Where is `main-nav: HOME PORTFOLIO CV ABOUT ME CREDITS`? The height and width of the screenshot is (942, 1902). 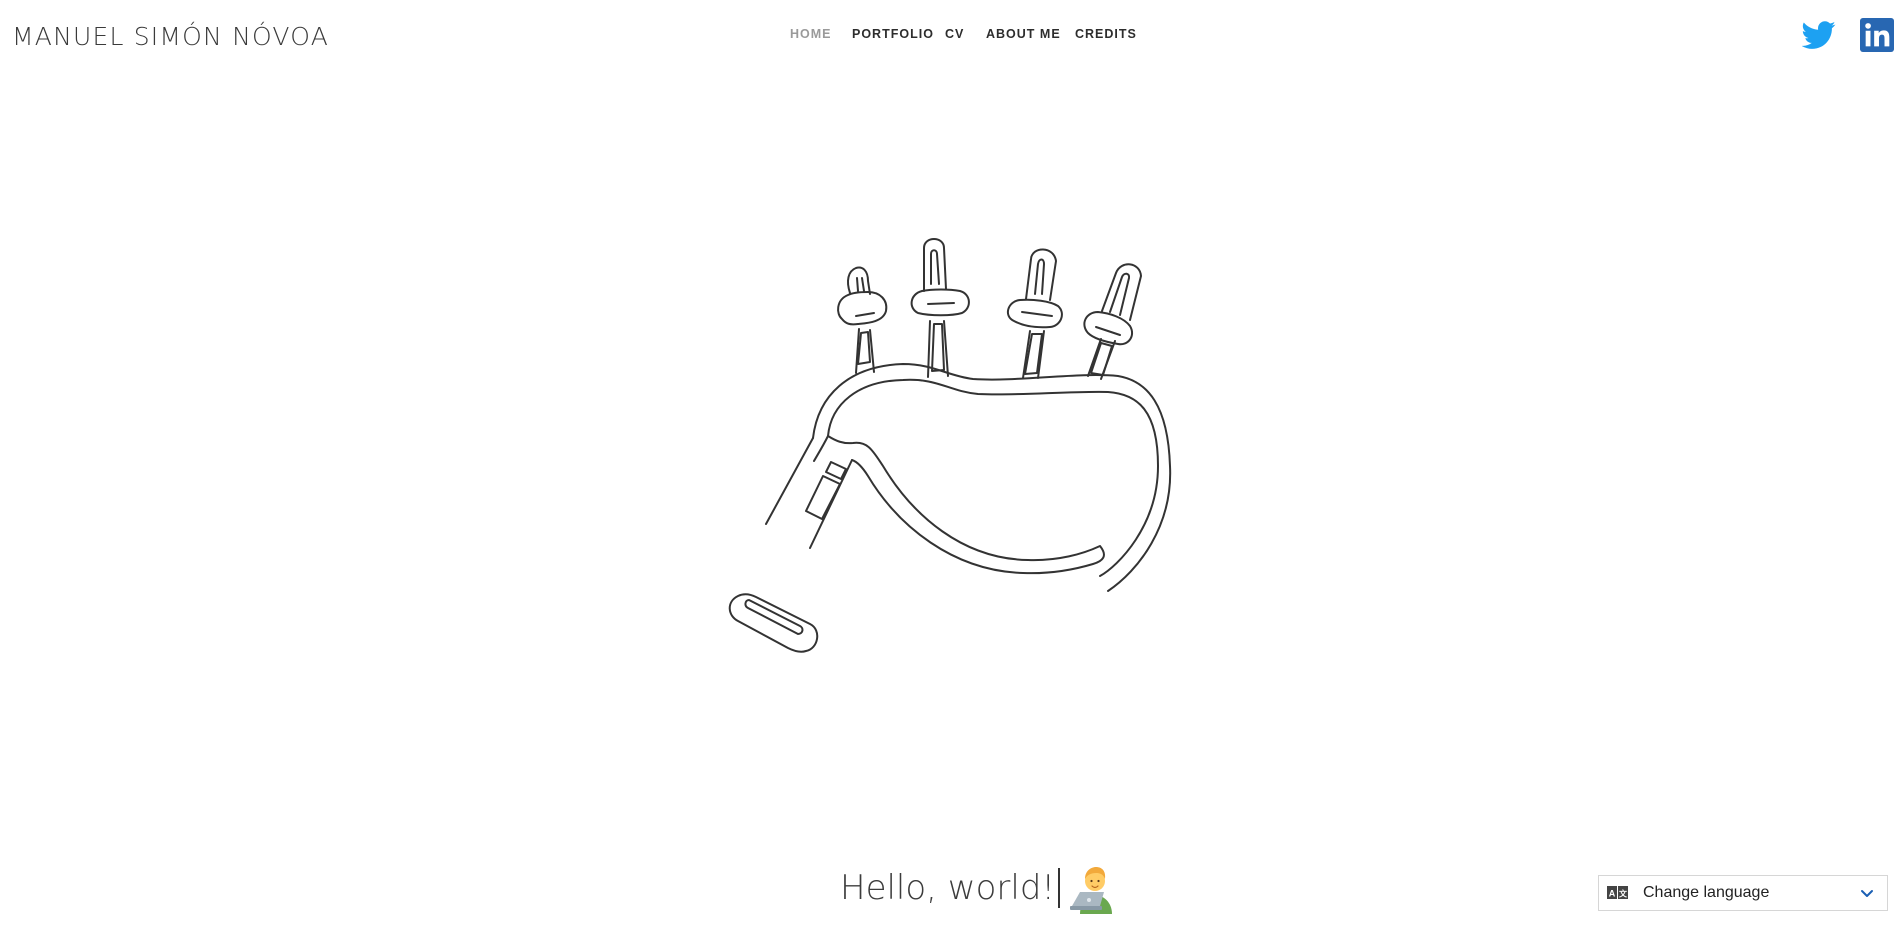
main-nav: HOME PORTFOLIO CV ABOUT ME CREDITS is located at coordinates (951, 37).